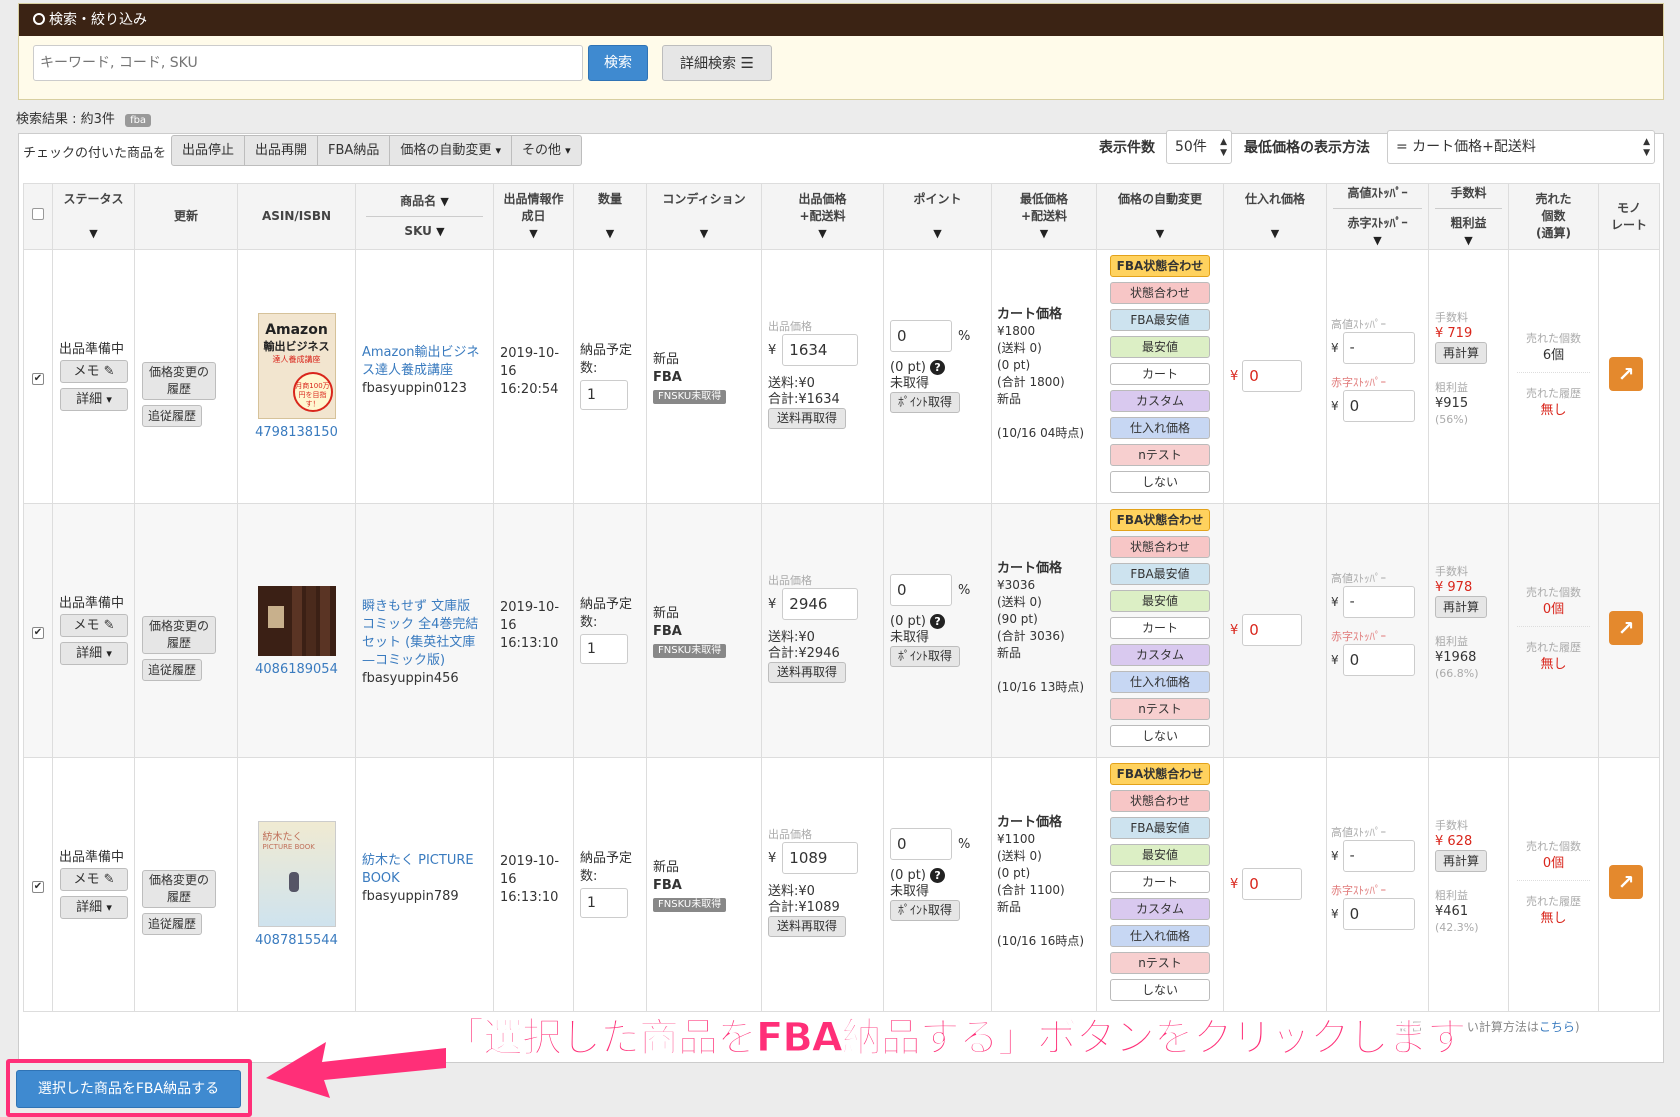 This screenshot has width=1680, height=1117. I want to click on asin-link: 4087815544, so click(296, 940).